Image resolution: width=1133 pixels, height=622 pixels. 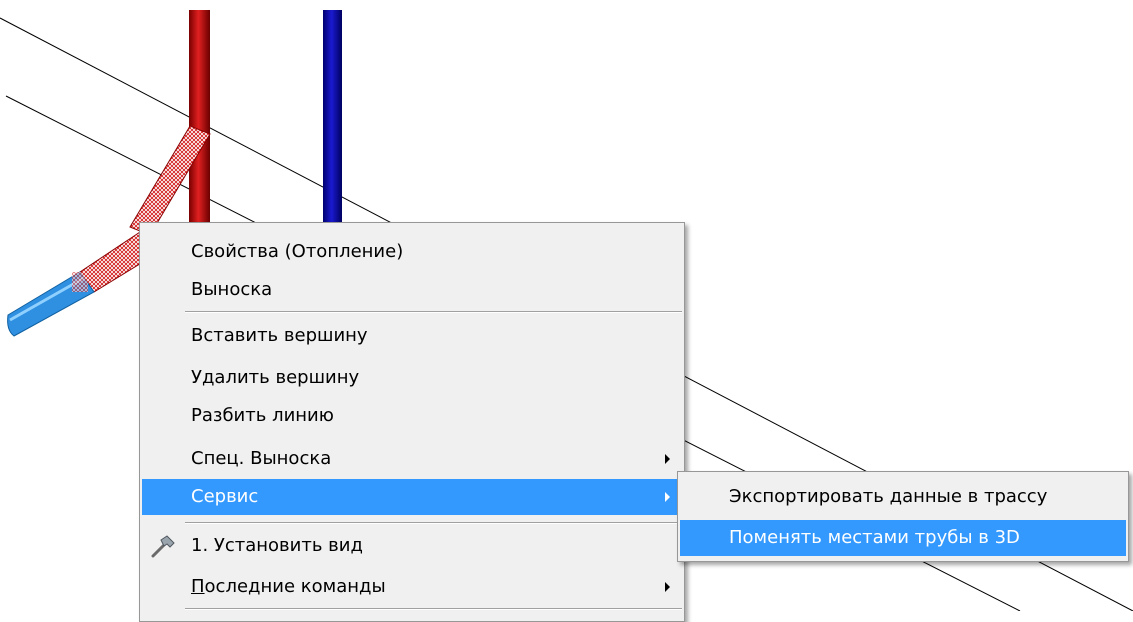 I want to click on menu-item-label: Экспортировать данные в трассу, so click(x=888, y=496).